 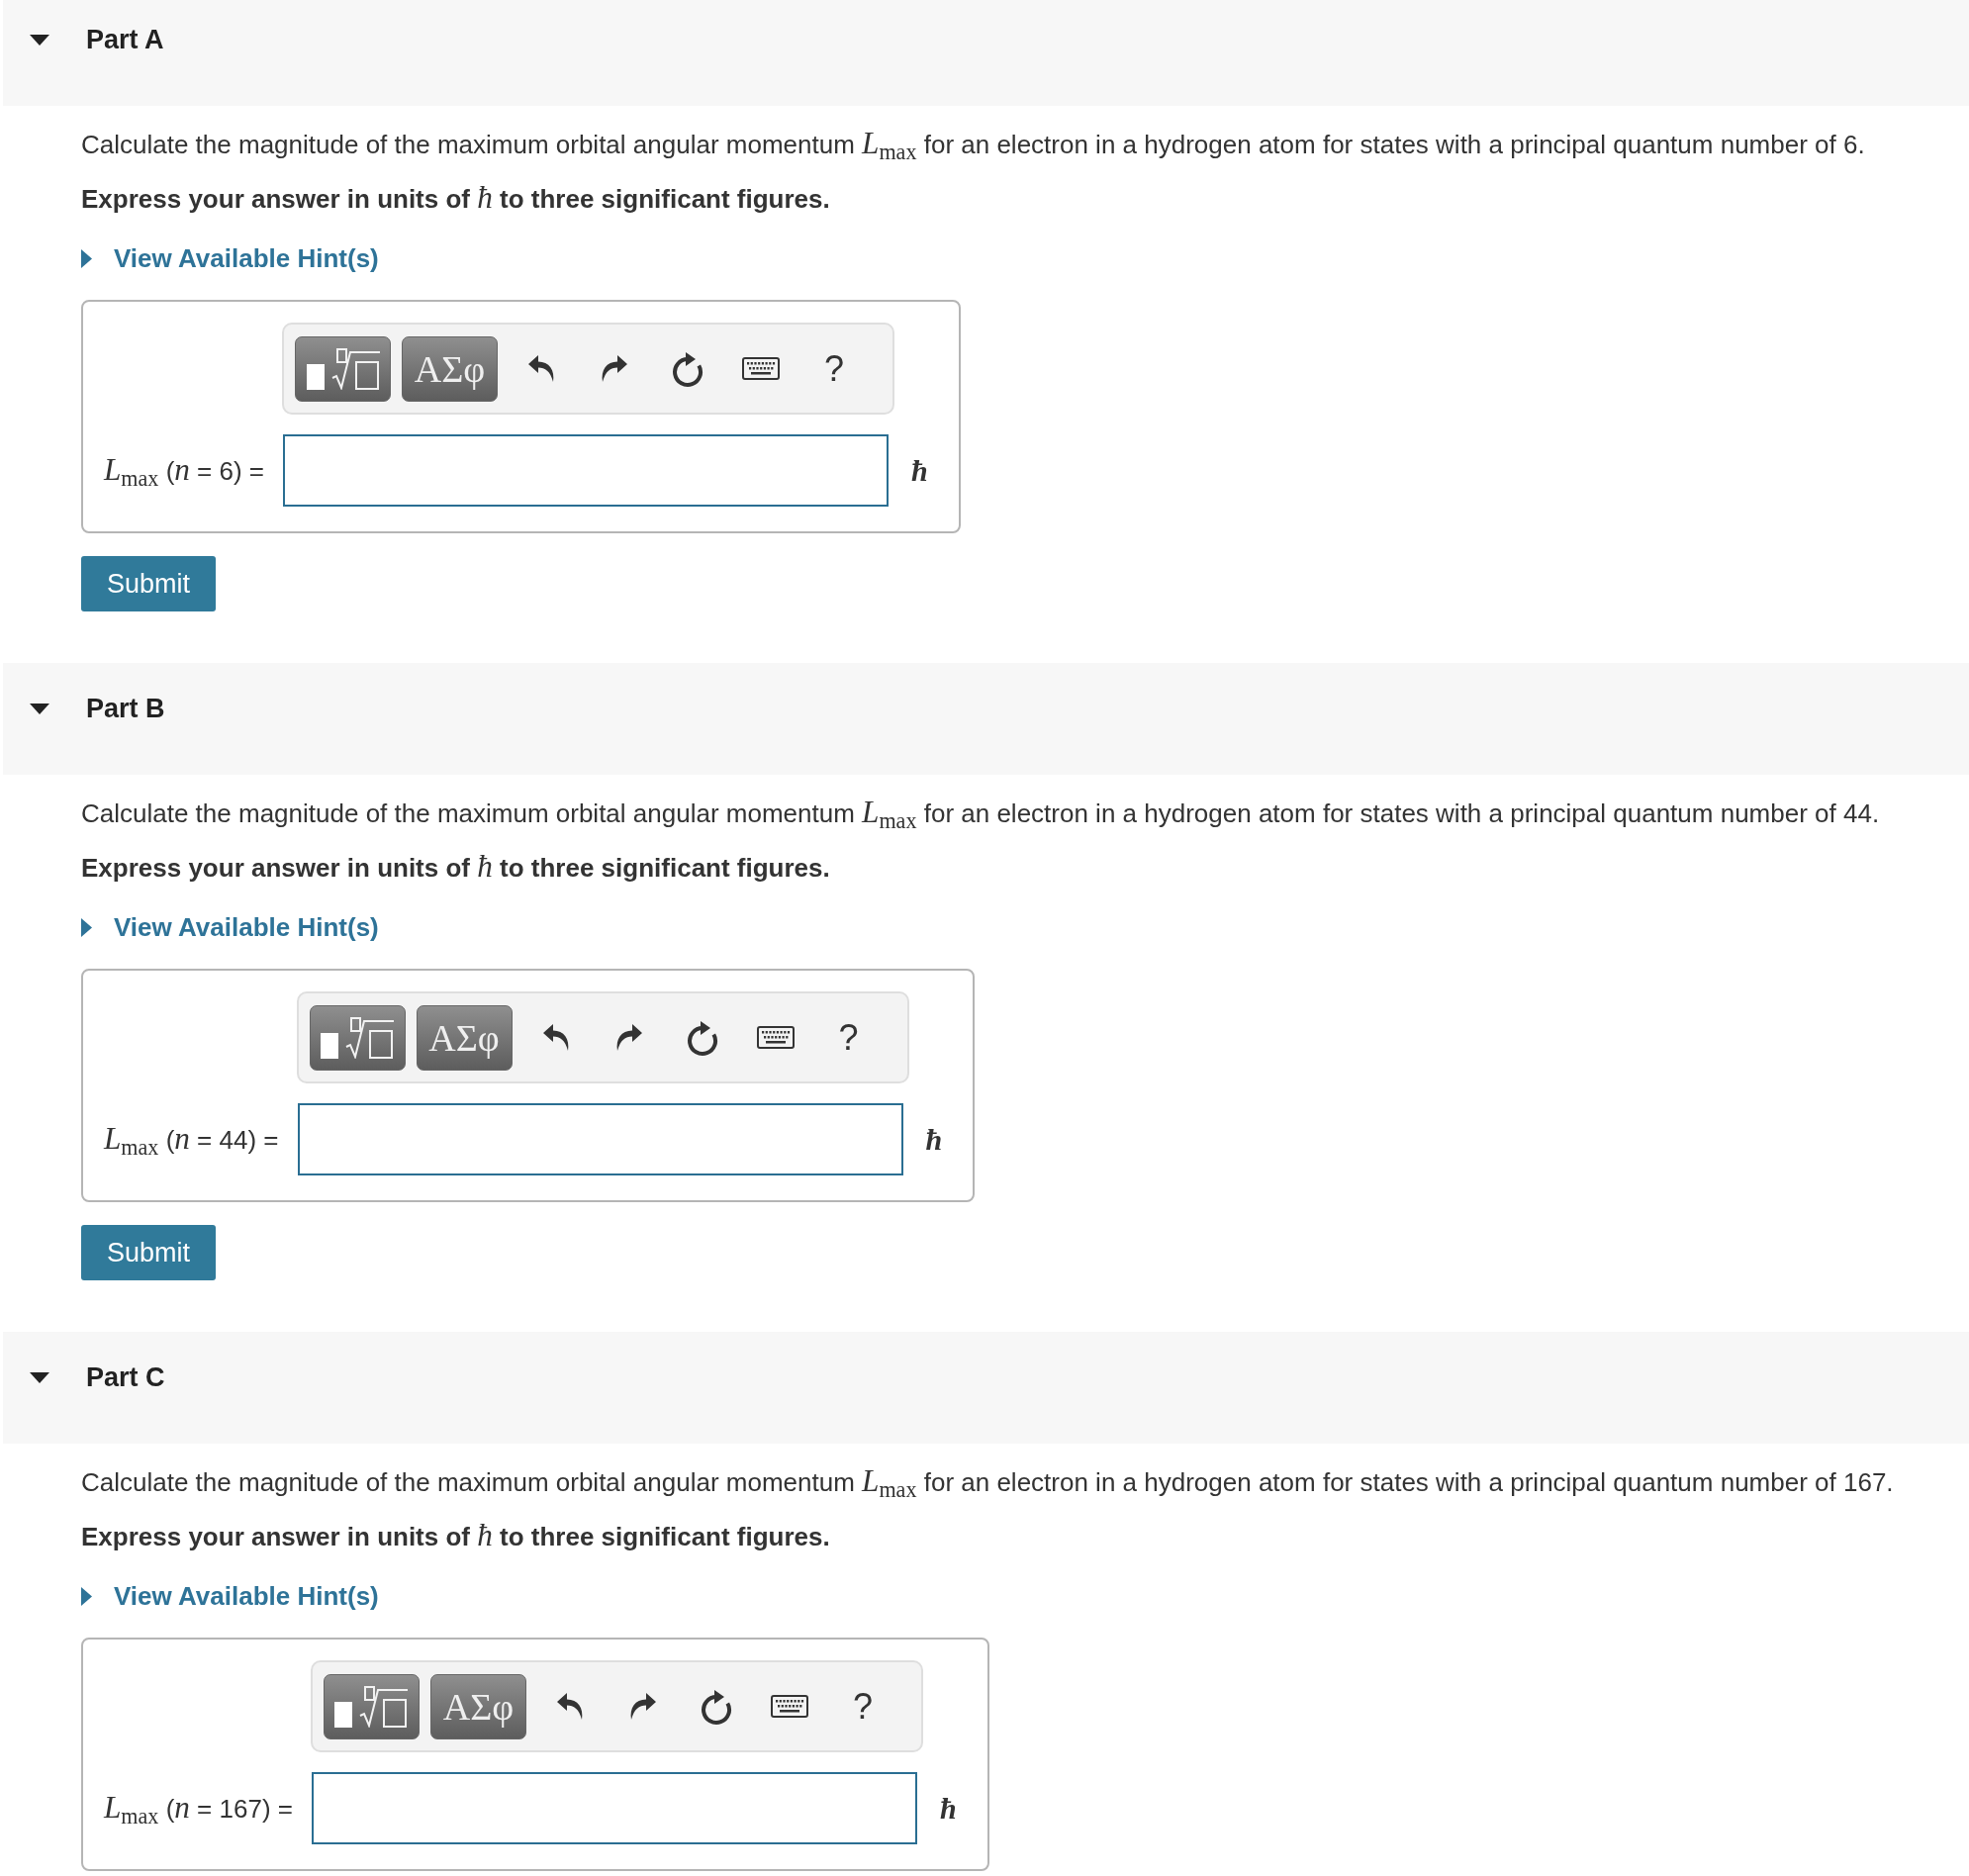 I want to click on question-text: Calculate the magnitude of the maximum orbital angular momentum L$_{max}$ for an electron in a hydrogen atom for states with a principal quantum number of 6., so click(x=974, y=144).